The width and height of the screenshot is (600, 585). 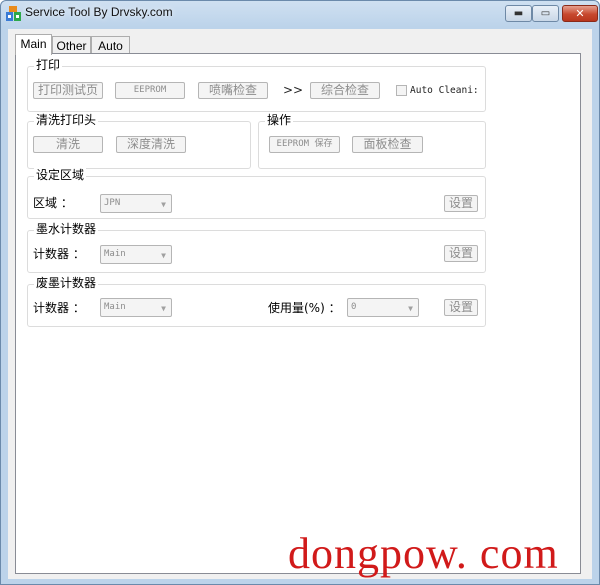 What do you see at coordinates (304, 308) in the screenshot?
I see `usage-label: 使用量(%) ：` at bounding box center [304, 308].